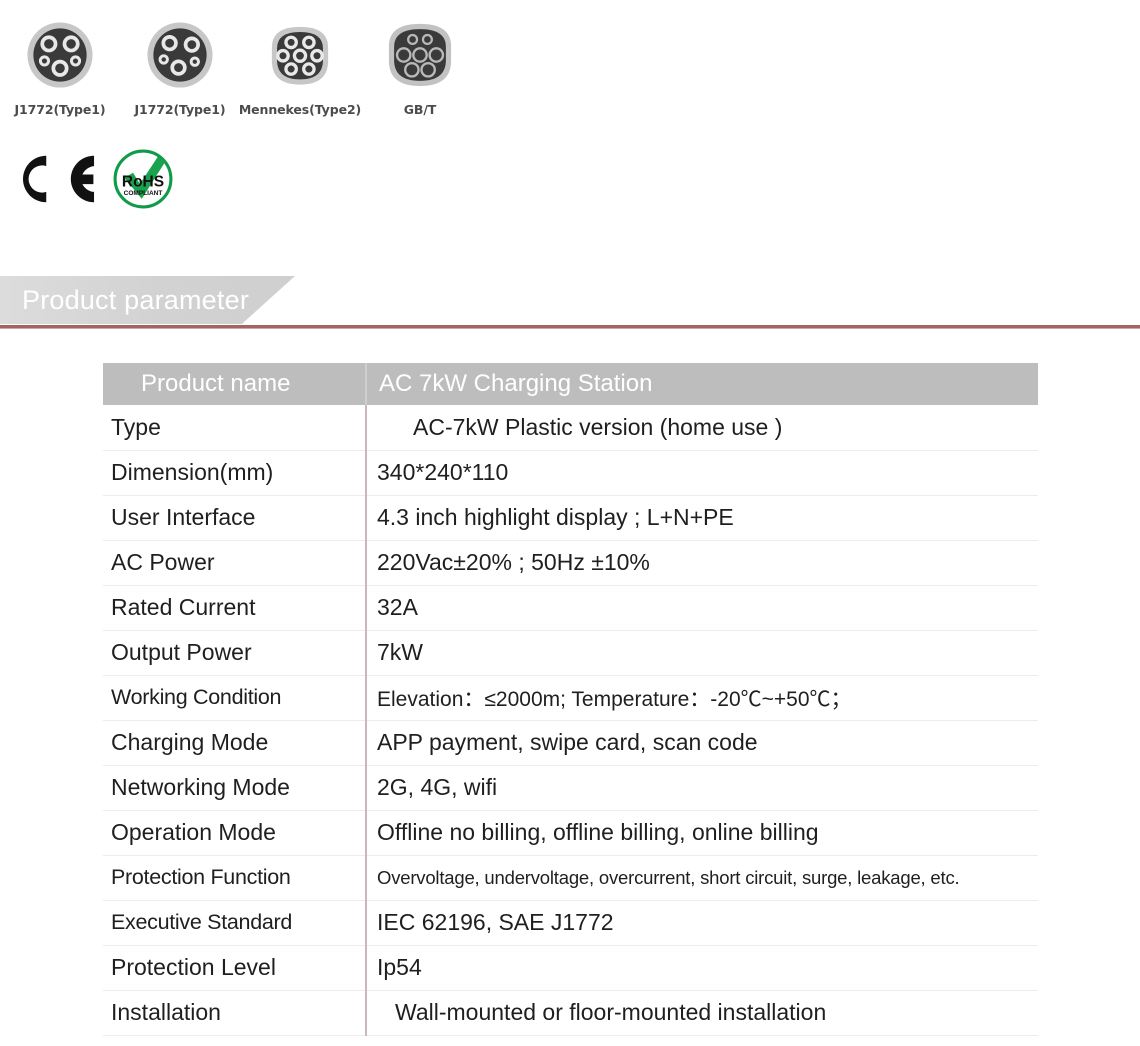 This screenshot has width=1140, height=1046. I want to click on table-header-row: Product name AC 7kW Charging Station, so click(570, 384).